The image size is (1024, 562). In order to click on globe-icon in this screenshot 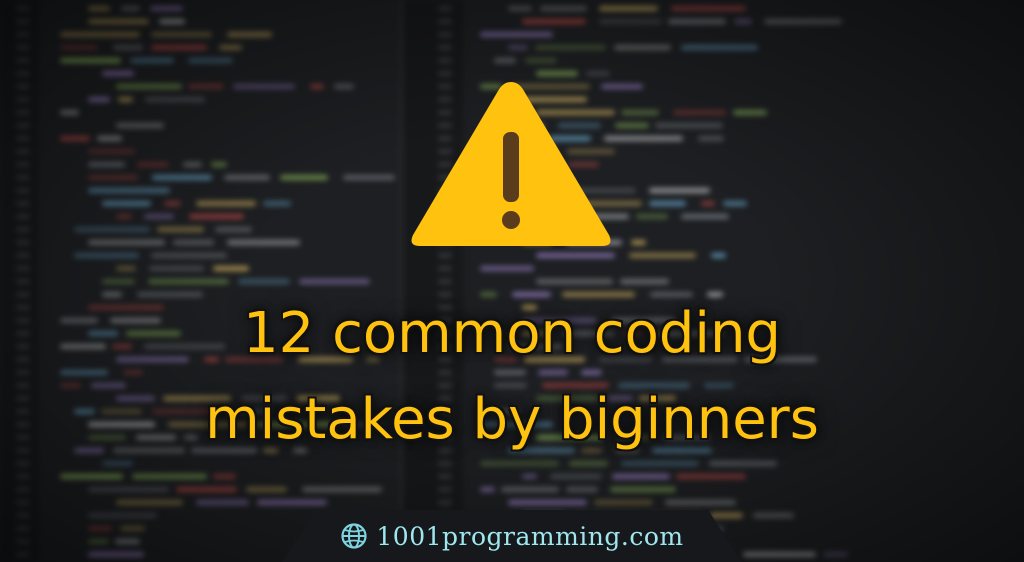, I will do `click(354, 536)`.